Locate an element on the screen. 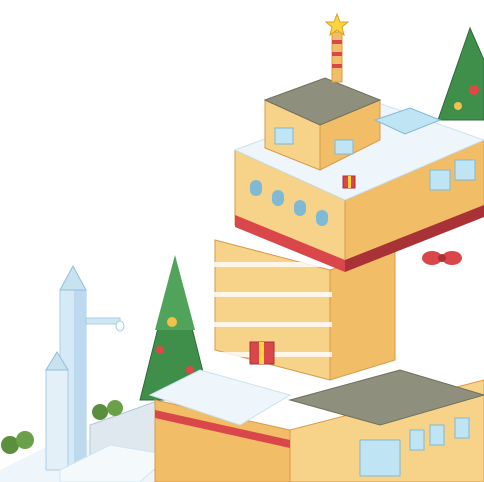  tower-bridge is located at coordinates (103, 321).